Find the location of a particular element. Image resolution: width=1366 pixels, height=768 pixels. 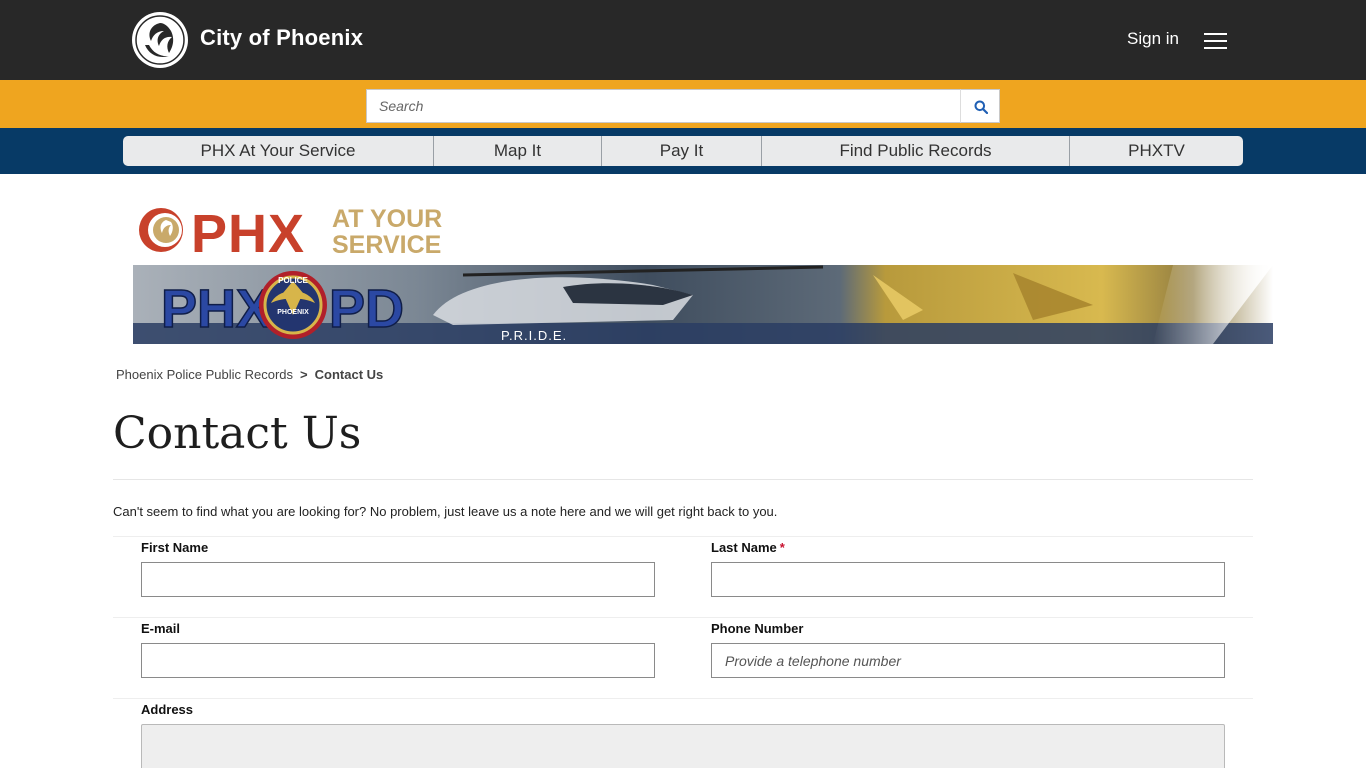

phx-at-your-service-logo: PHX AT YOUR SERVICE is located at coordinates (290, 231).